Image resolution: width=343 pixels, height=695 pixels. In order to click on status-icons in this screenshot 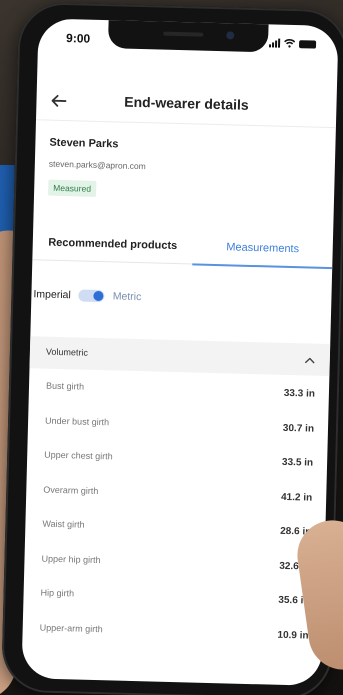, I will do `click(292, 43)`.